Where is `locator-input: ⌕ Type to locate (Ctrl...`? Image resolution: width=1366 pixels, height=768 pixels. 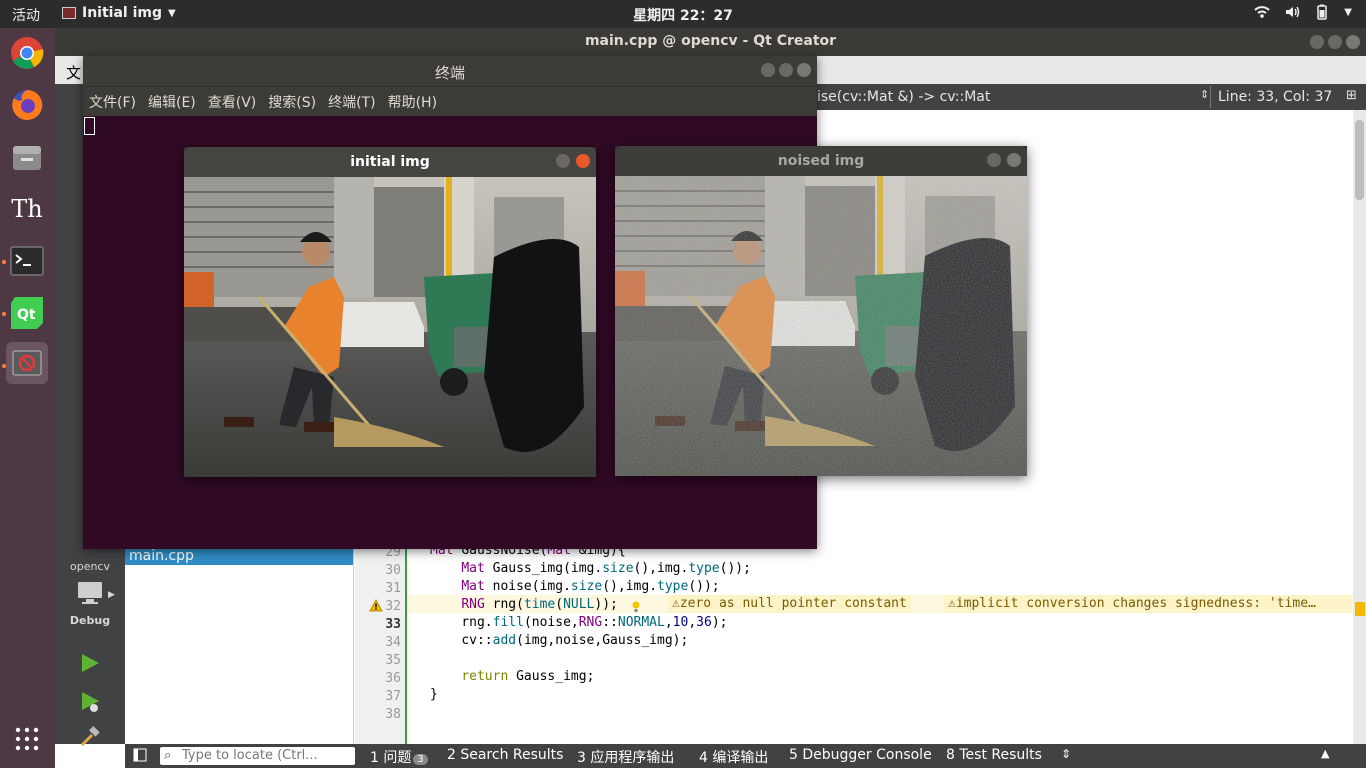 locator-input: ⌕ Type to locate (Ctrl... is located at coordinates (257, 756).